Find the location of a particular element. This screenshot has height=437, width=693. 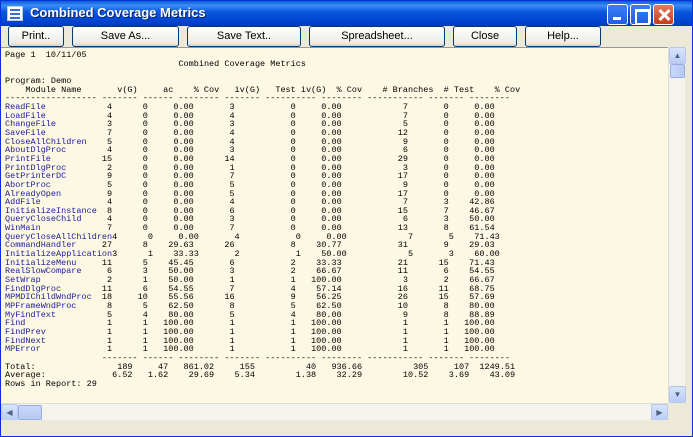

chevron-down-icon: ▼ is located at coordinates (677, 394).